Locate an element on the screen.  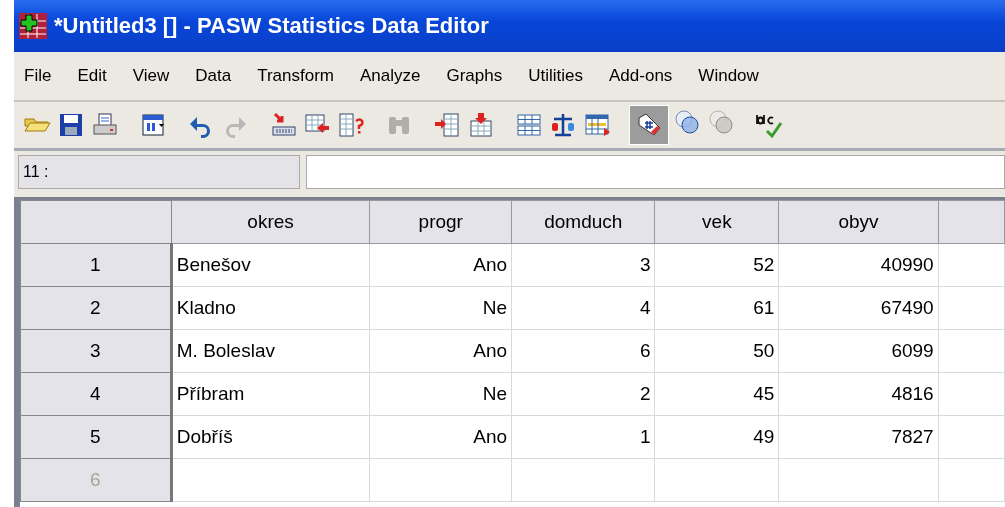
table-cell: 6099 is located at coordinates (858, 351).